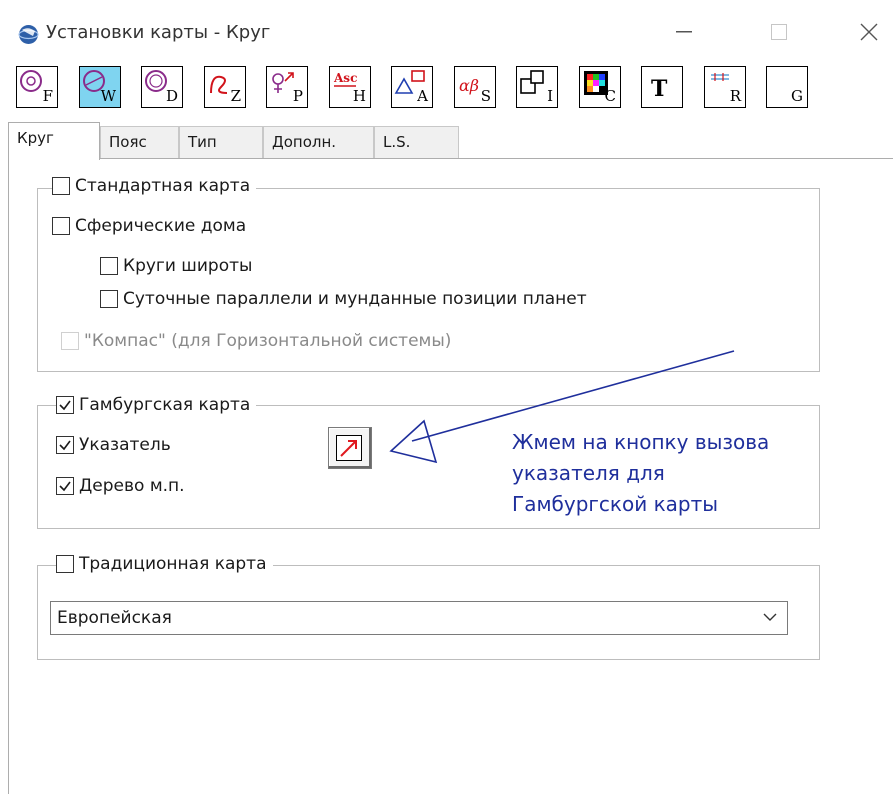  What do you see at coordinates (154, 186) in the screenshot?
I see `standard-chart-checkbox: Стандартная карта` at bounding box center [154, 186].